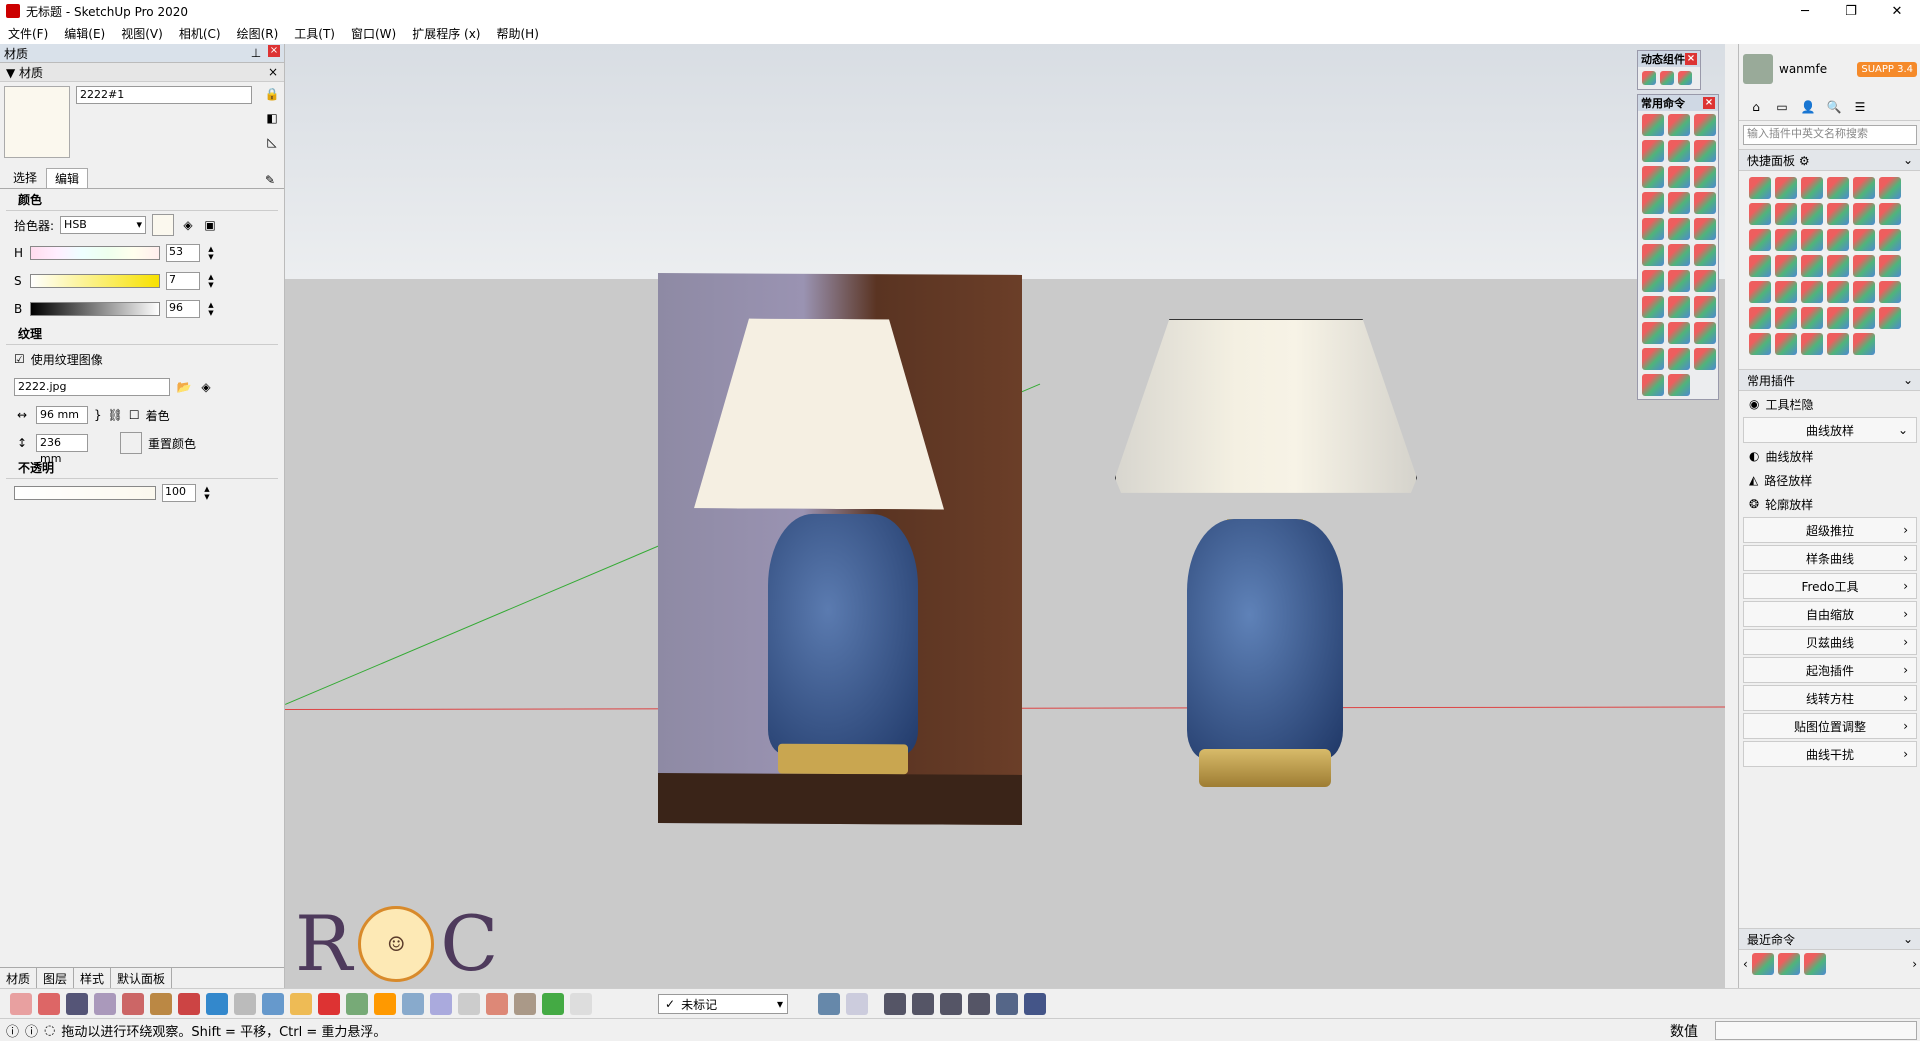  What do you see at coordinates (1685, 78) in the screenshot?
I see `component-attributes-icon` at bounding box center [1685, 78].